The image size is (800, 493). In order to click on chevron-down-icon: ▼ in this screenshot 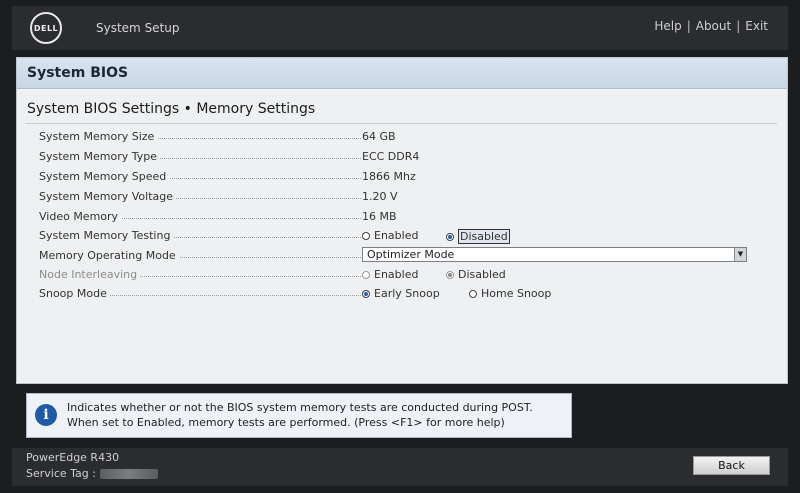, I will do `click(740, 254)`.